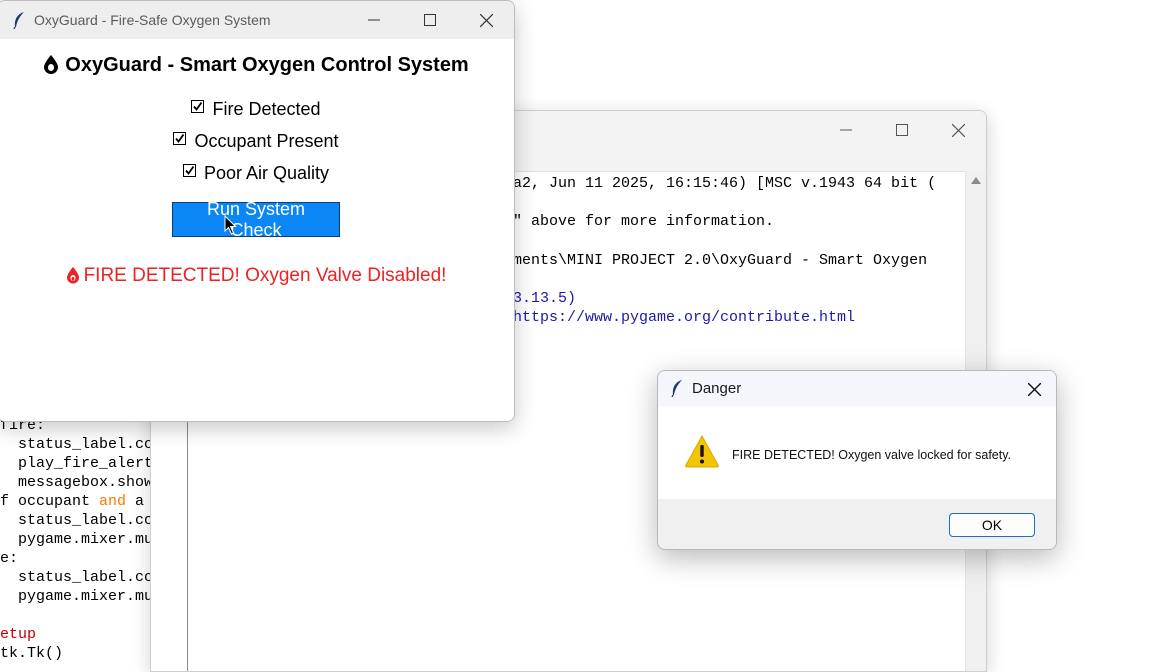 This screenshot has width=1158, height=672. Describe the element at coordinates (230, 225) in the screenshot. I see `mouse-cursor-icon` at that location.